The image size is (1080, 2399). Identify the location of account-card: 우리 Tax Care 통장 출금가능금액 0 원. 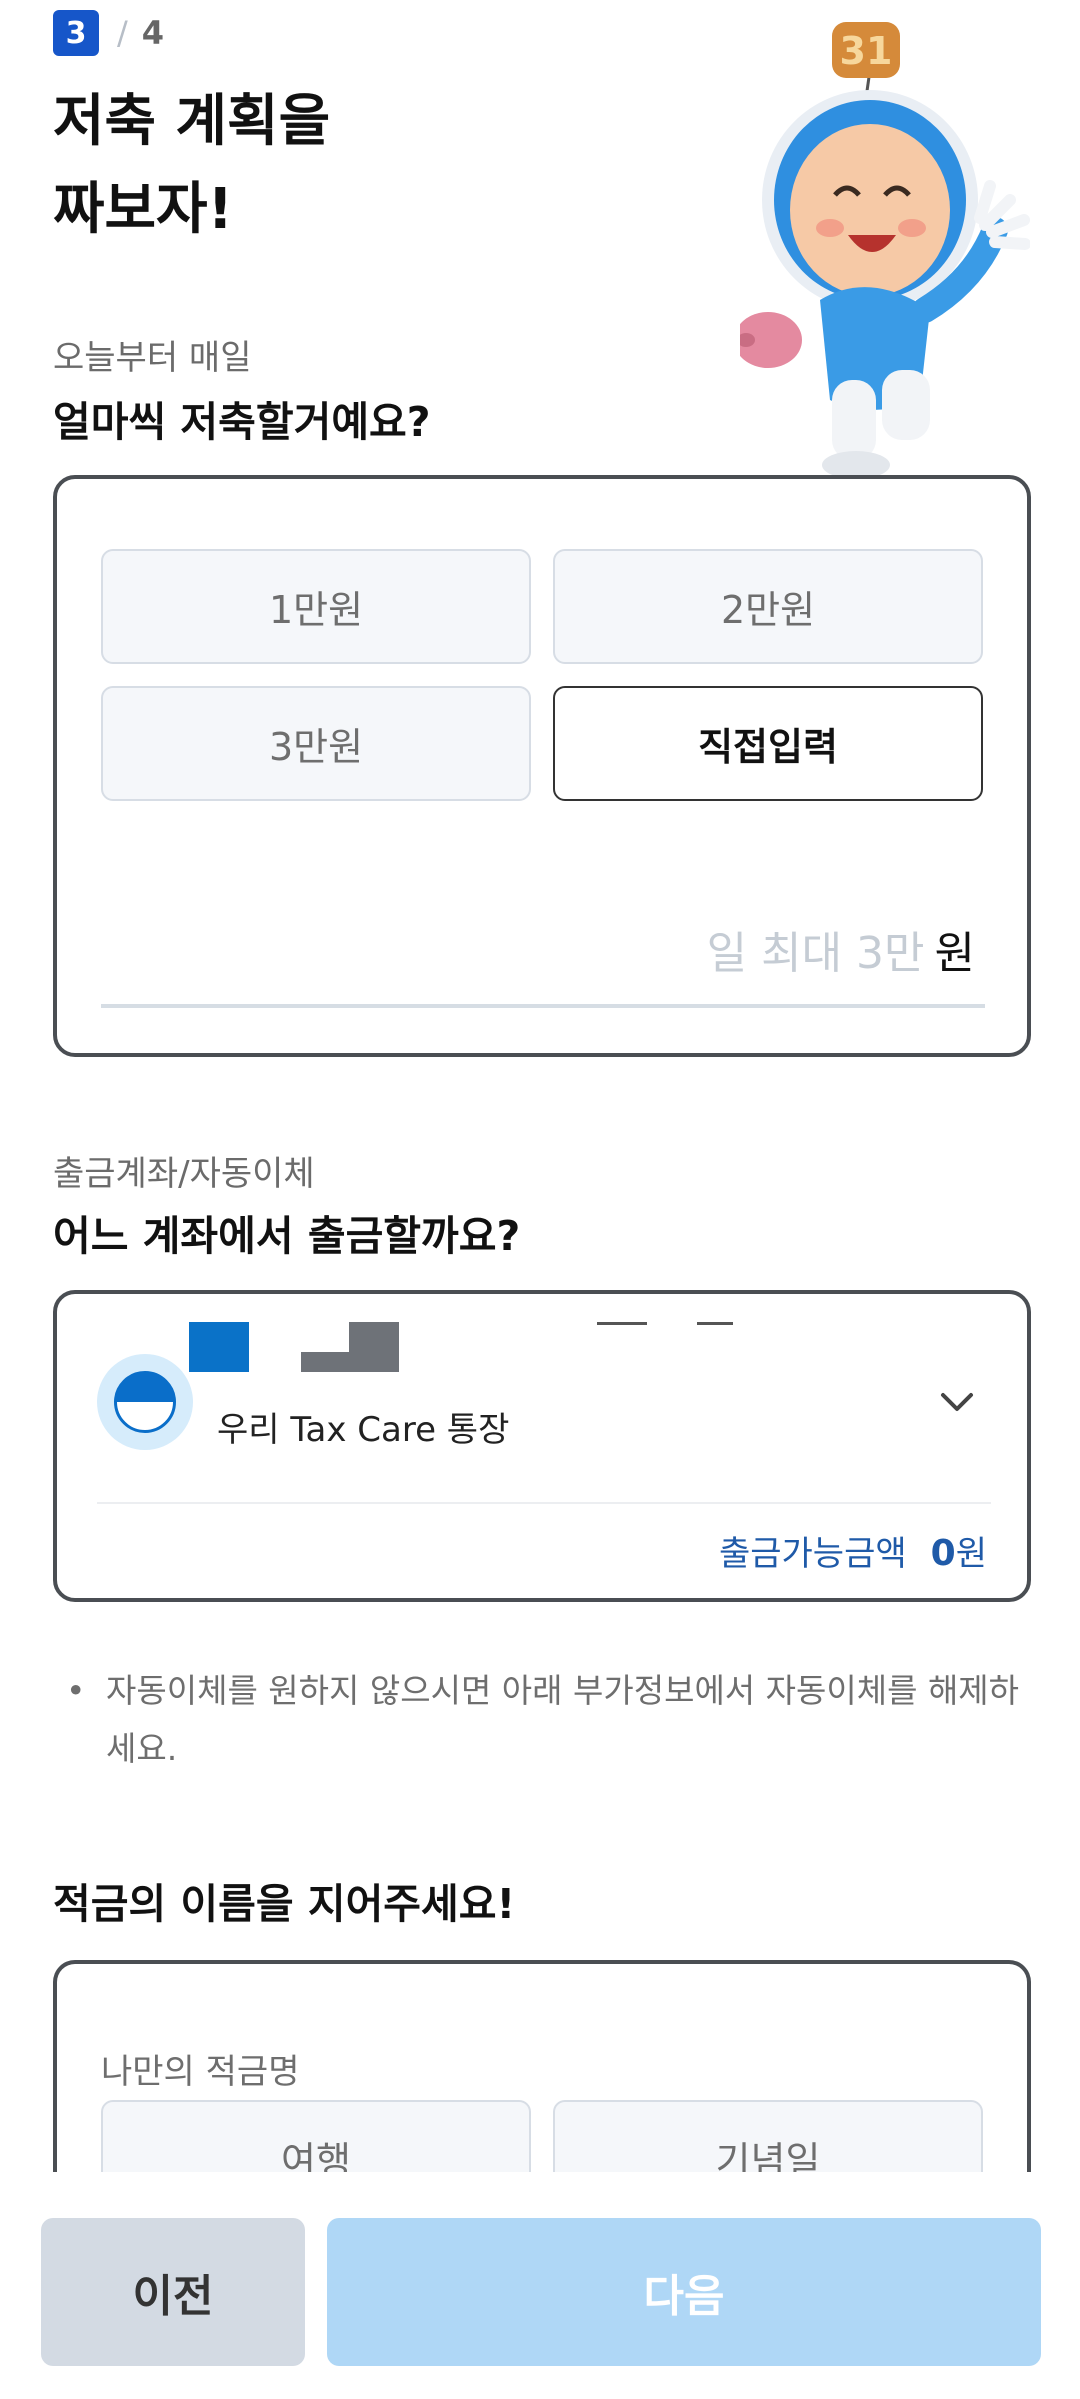
(542, 1446).